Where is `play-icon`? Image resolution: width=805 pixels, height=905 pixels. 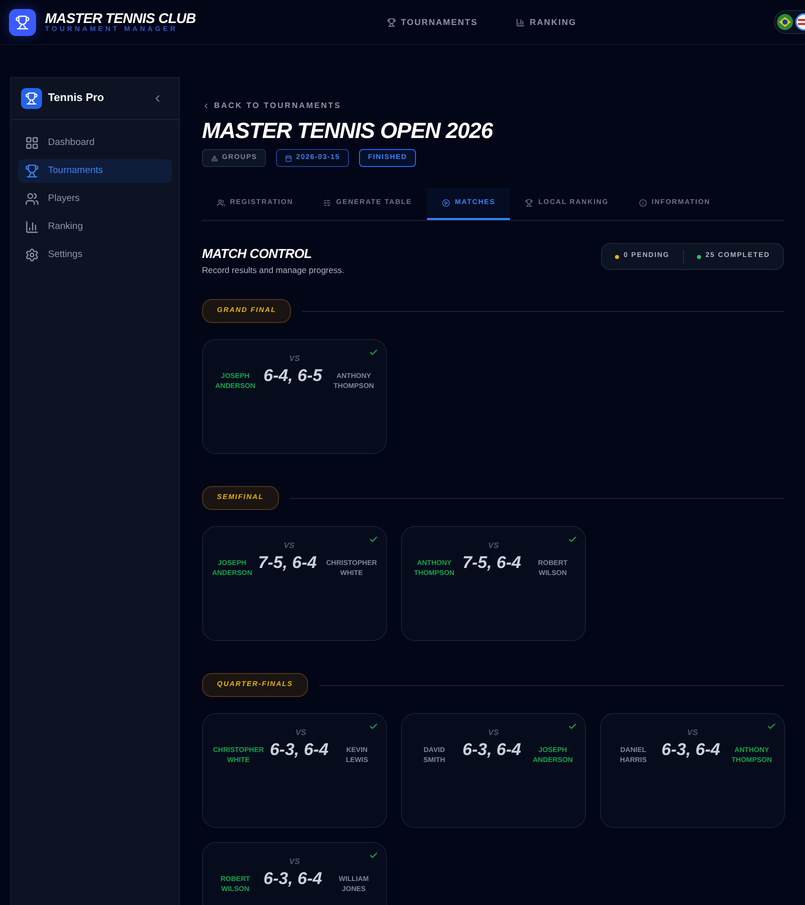
play-icon is located at coordinates (446, 203).